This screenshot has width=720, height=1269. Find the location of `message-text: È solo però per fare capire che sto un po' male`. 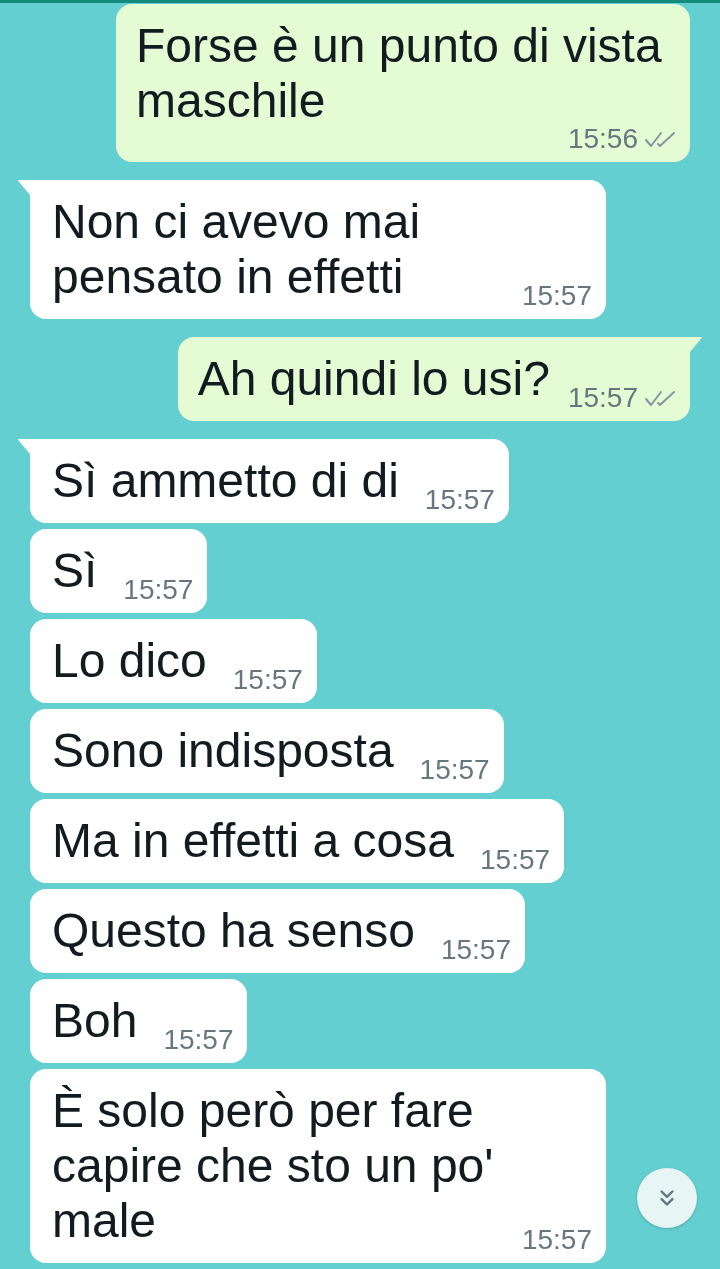

message-text: È solo però per fare capire che sto un po' male is located at coordinates (273, 1165).